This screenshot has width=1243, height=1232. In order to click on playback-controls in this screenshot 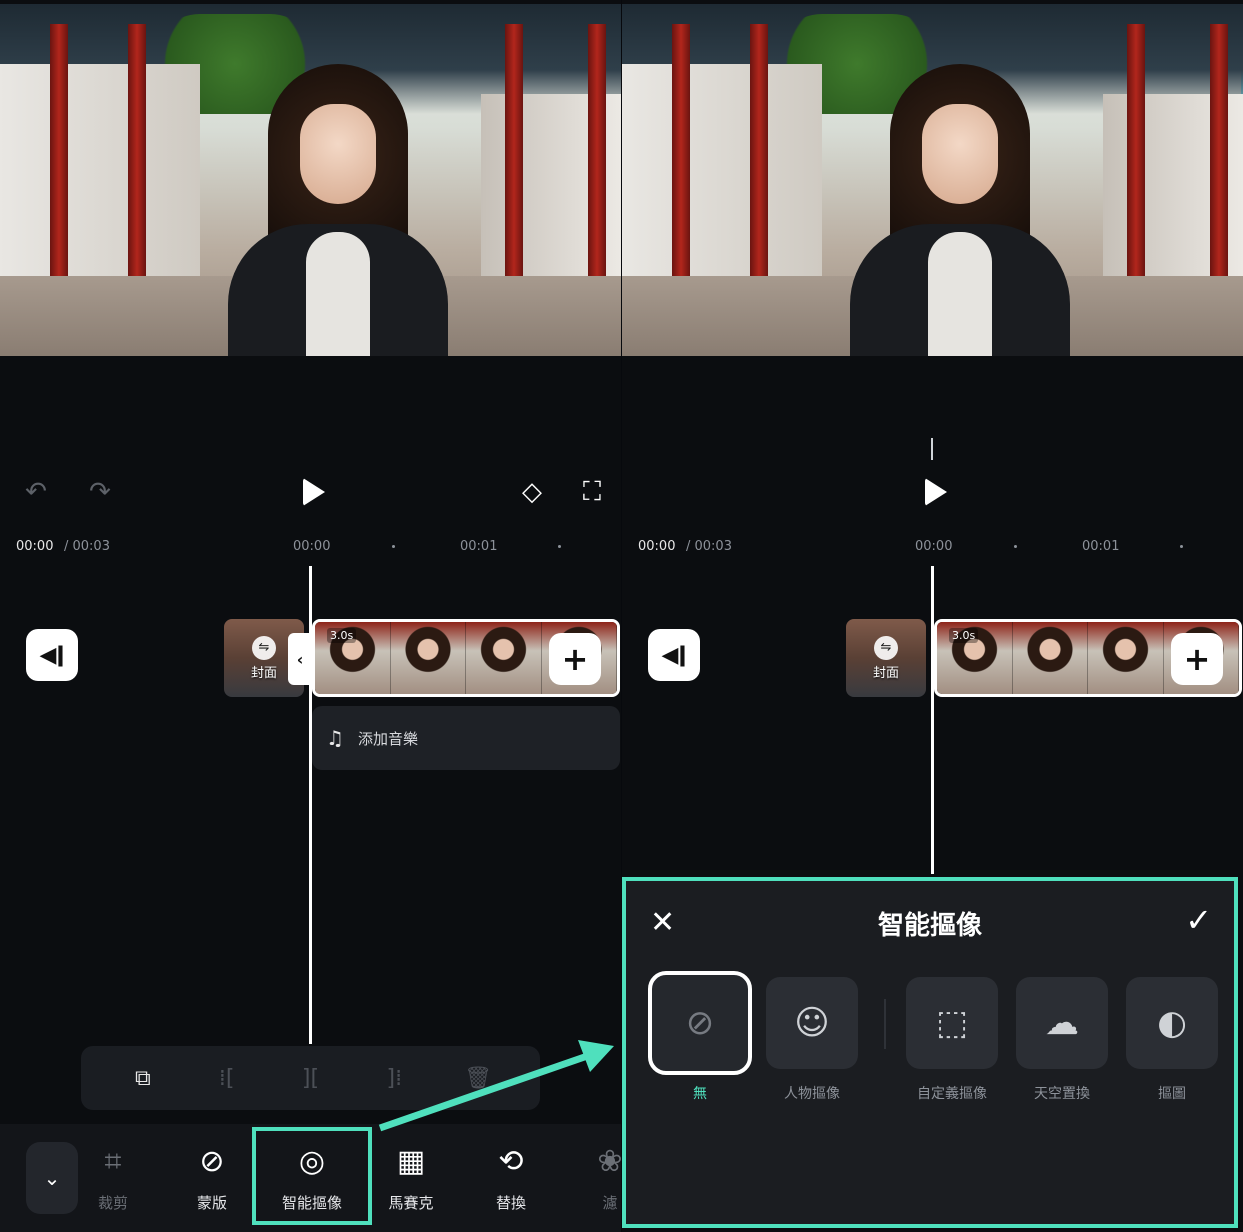, I will do `click(932, 495)`.